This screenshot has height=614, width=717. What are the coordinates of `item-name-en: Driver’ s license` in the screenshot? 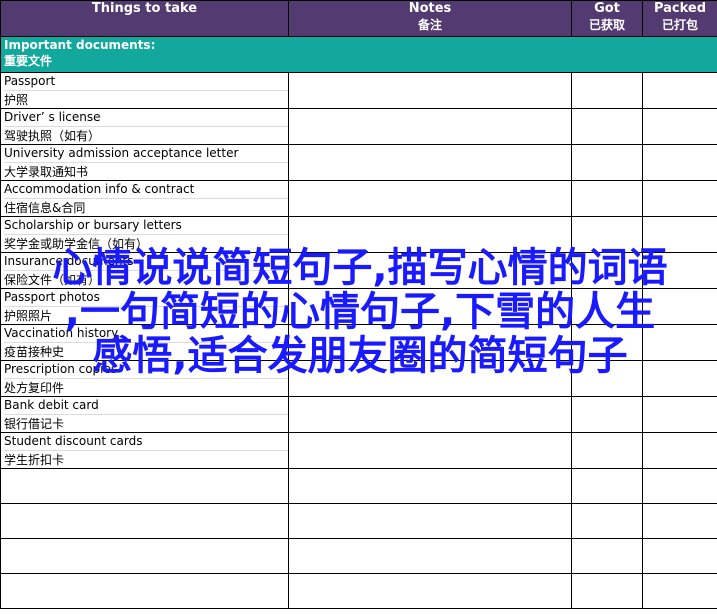 It's located at (146, 118).